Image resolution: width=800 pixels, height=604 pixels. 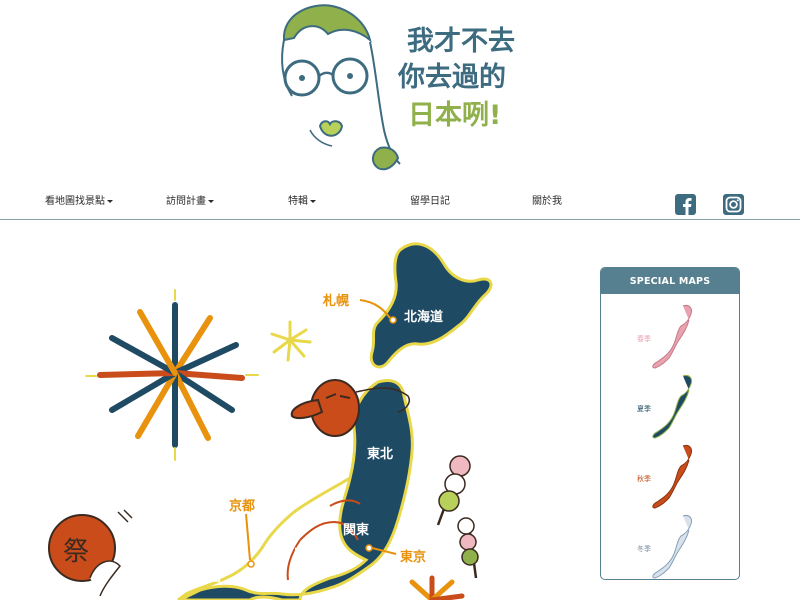 I want to click on map-label-sapporo: 札幌, so click(x=335, y=301).